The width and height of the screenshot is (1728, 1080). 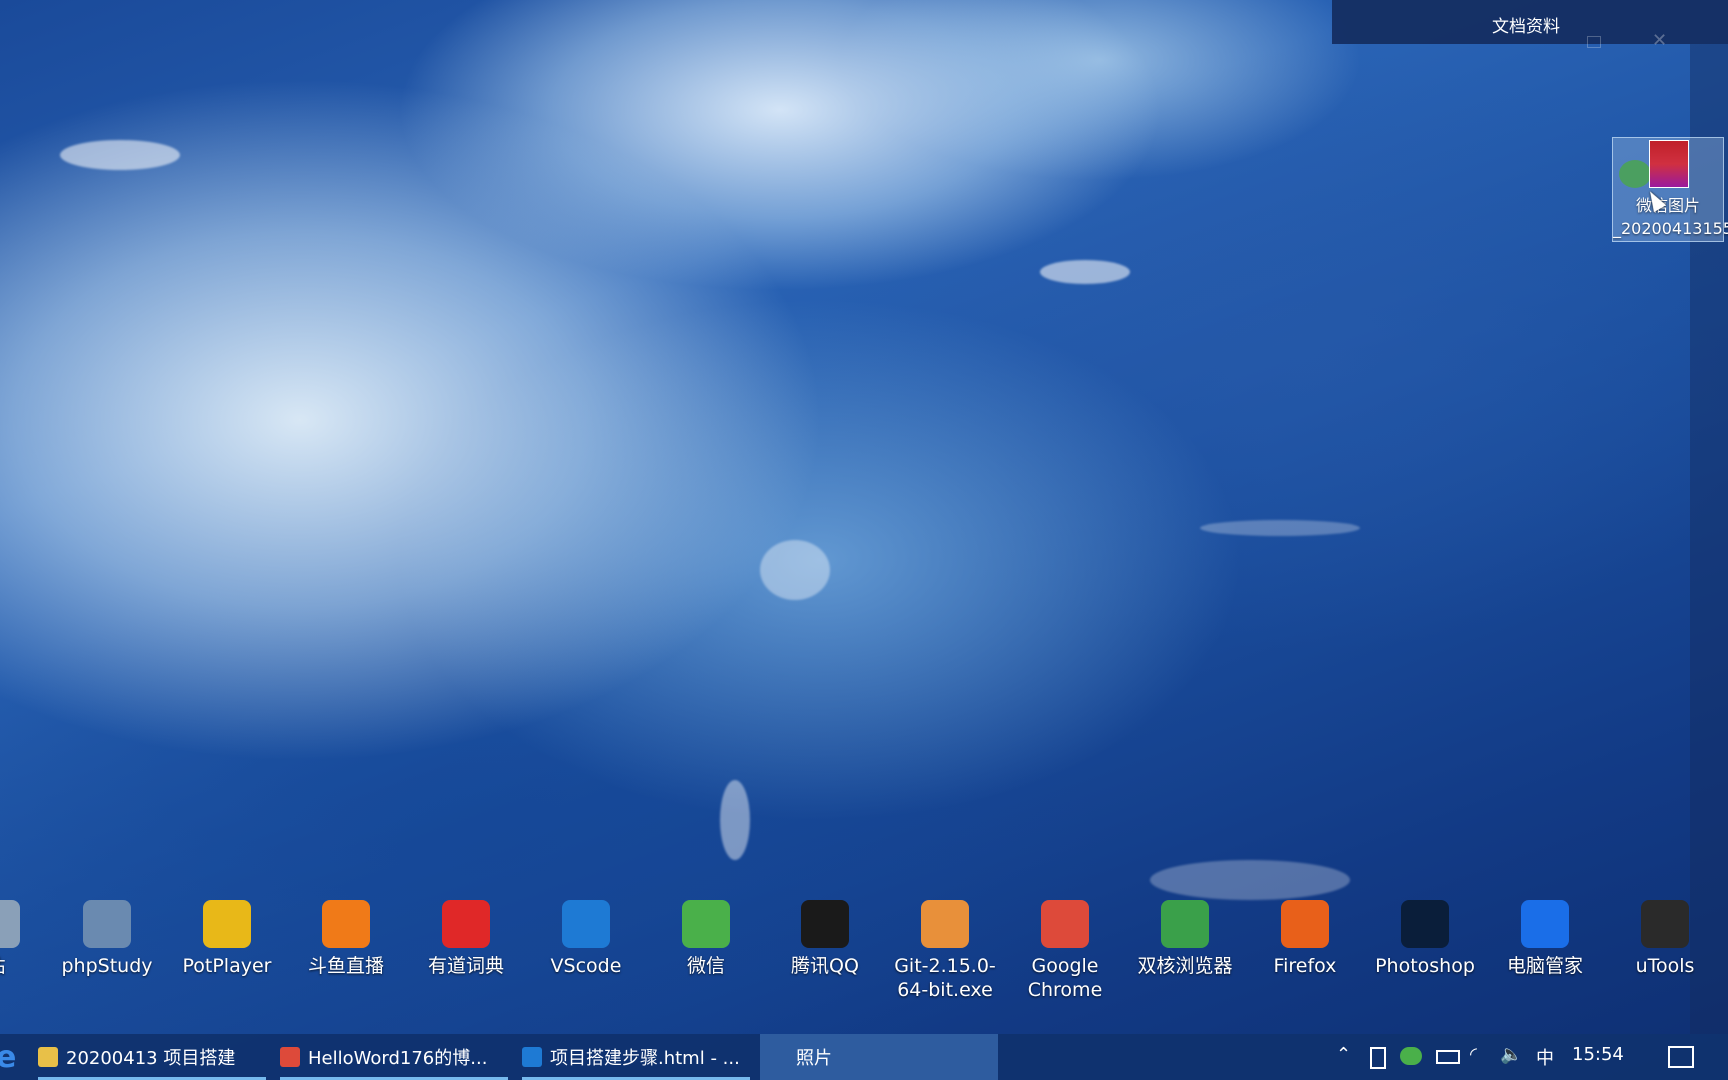 I want to click on taskbar-item-label: 20200413 项目搭建, so click(x=151, y=1058).